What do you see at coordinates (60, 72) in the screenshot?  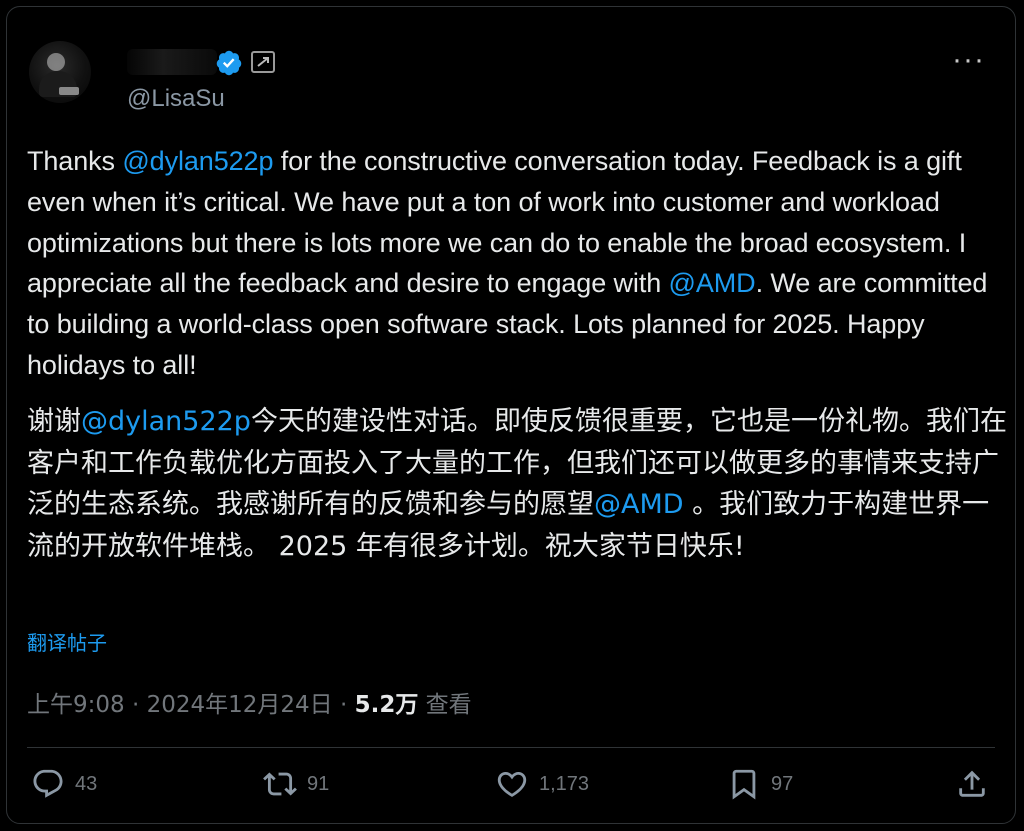 I see `avatar` at bounding box center [60, 72].